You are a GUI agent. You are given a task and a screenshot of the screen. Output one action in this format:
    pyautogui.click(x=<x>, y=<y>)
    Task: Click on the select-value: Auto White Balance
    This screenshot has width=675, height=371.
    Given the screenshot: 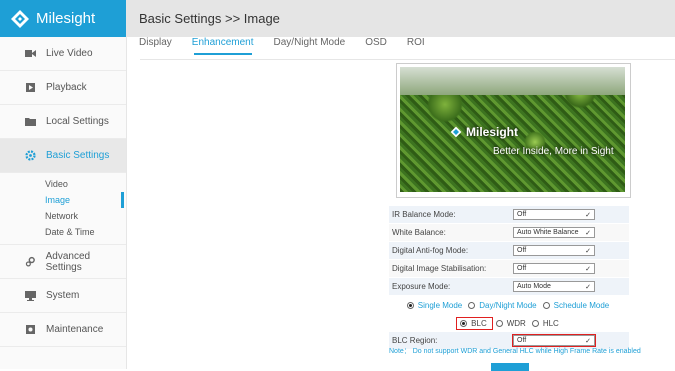 What is the action you would take?
    pyautogui.click(x=548, y=232)
    